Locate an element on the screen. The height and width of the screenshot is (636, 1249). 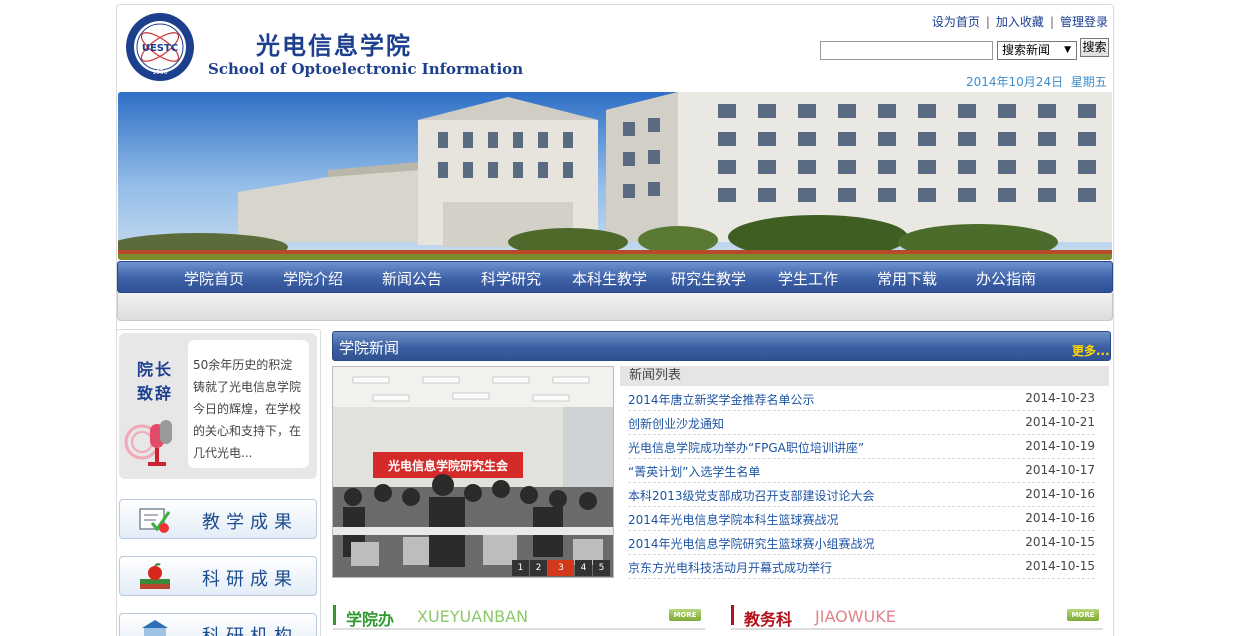
nav-undergrad: 本科生教学 is located at coordinates (609, 278).